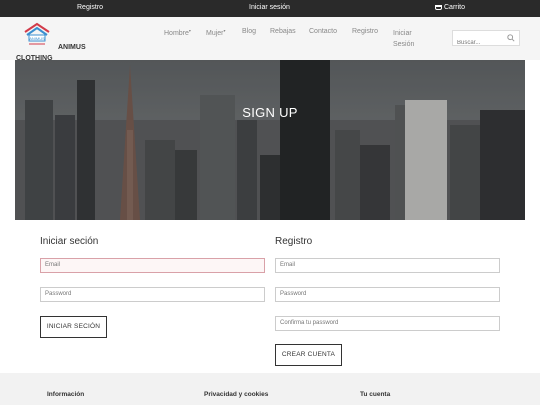  Describe the element at coordinates (438, 7) in the screenshot. I see `cart-icon` at that location.